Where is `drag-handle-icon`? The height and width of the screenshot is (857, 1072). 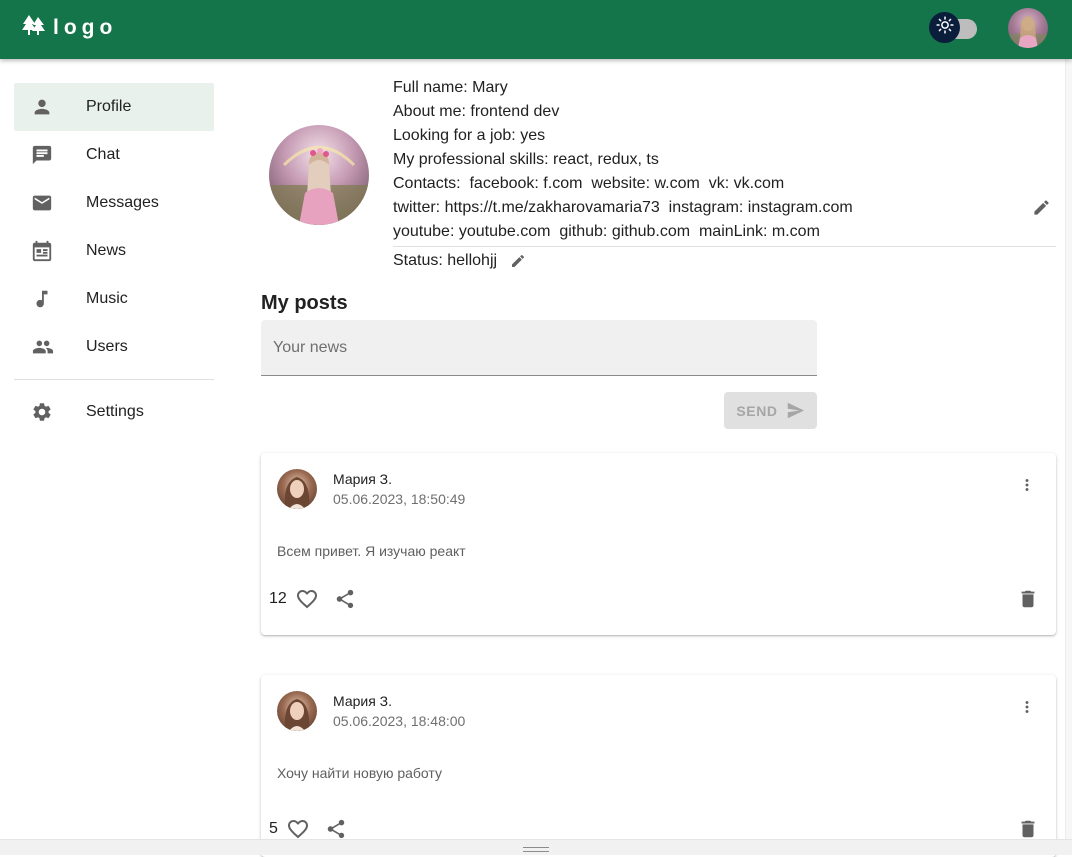
drag-handle-icon is located at coordinates (536, 851).